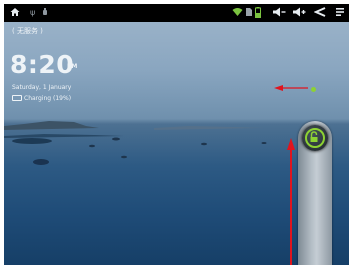 This screenshot has height=269, width=353. What do you see at coordinates (15, 13) in the screenshot?
I see `home-icon` at bounding box center [15, 13].